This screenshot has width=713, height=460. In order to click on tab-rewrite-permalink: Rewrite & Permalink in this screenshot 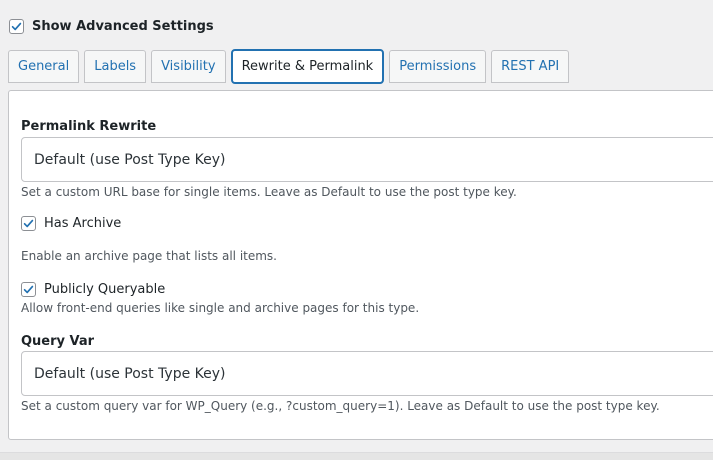, I will do `click(307, 66)`.